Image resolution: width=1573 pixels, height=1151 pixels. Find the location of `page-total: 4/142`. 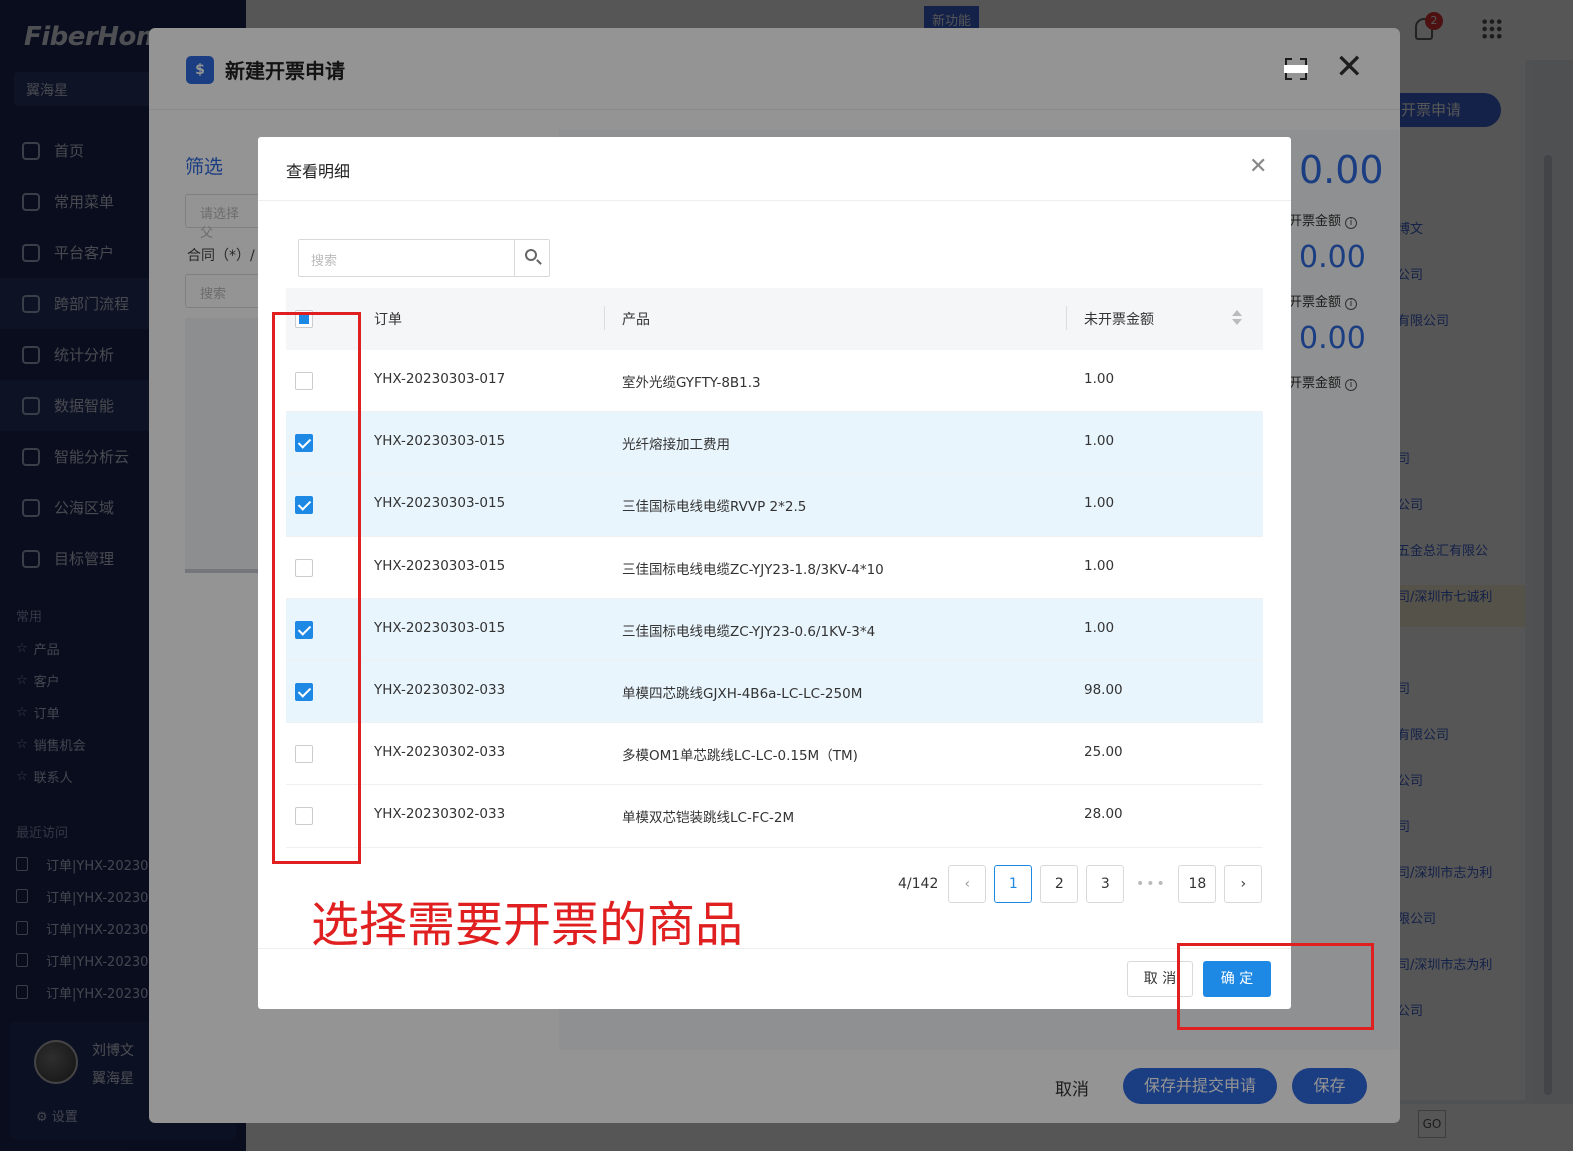

page-total: 4/142 is located at coordinates (918, 884).